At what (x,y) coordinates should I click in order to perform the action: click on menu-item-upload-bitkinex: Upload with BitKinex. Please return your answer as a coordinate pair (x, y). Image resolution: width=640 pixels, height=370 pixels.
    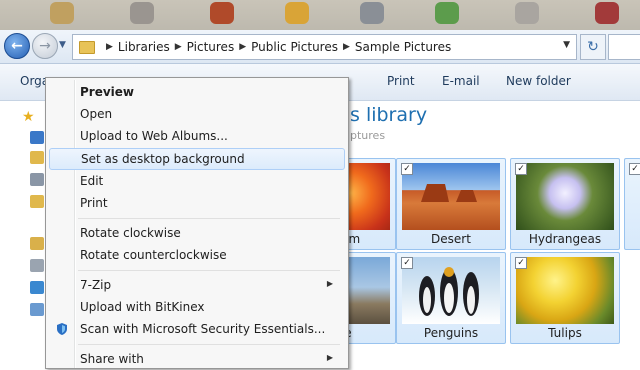
    Looking at the image, I should click on (196, 307).